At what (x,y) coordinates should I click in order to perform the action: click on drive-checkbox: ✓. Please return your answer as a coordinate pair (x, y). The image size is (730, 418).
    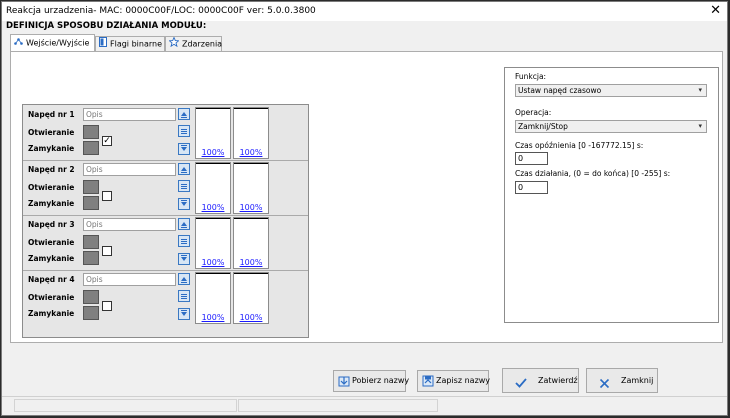
    Looking at the image, I should click on (107, 141).